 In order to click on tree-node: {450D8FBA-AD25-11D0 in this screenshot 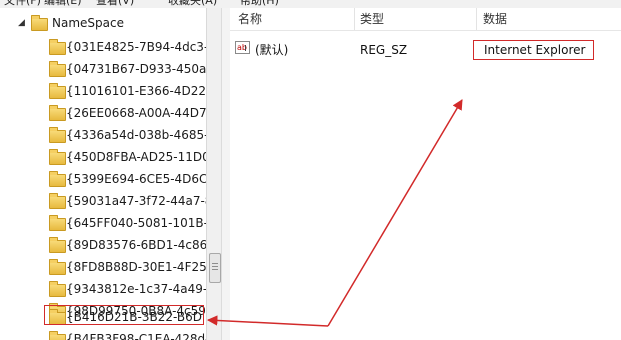, I will do `click(128, 157)`.